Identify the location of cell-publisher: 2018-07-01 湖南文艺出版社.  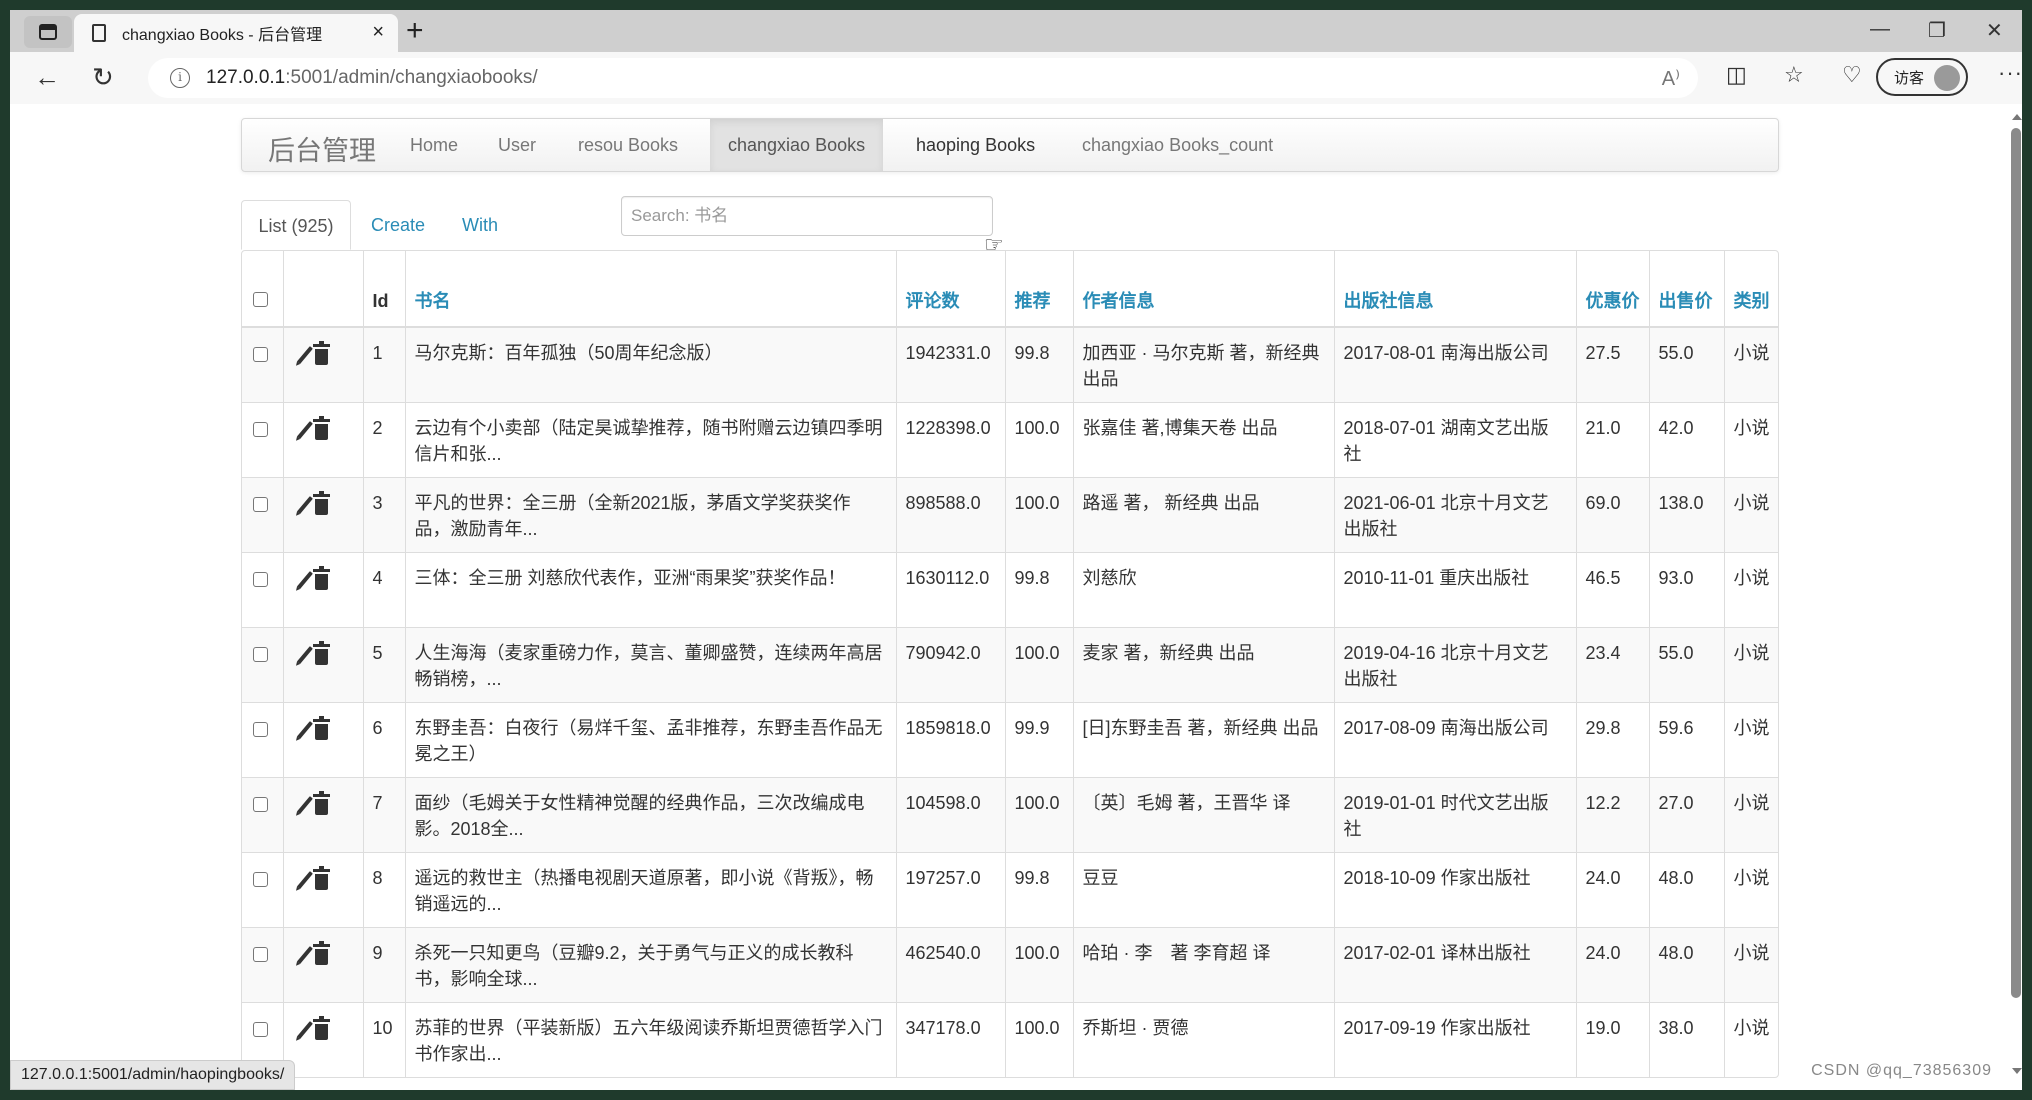
(1454, 439).